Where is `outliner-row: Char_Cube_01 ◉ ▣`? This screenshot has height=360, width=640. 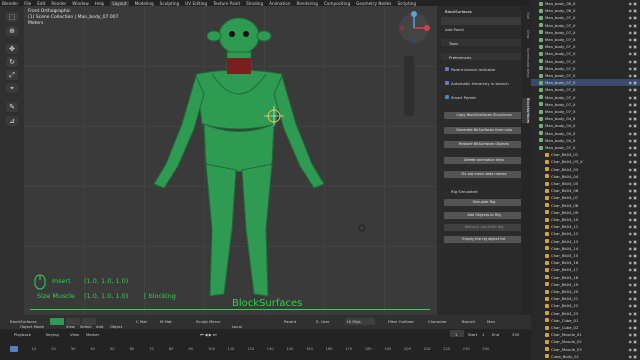
outliner-row: Char_Cube_01 ◉ ▣ is located at coordinates (585, 320).